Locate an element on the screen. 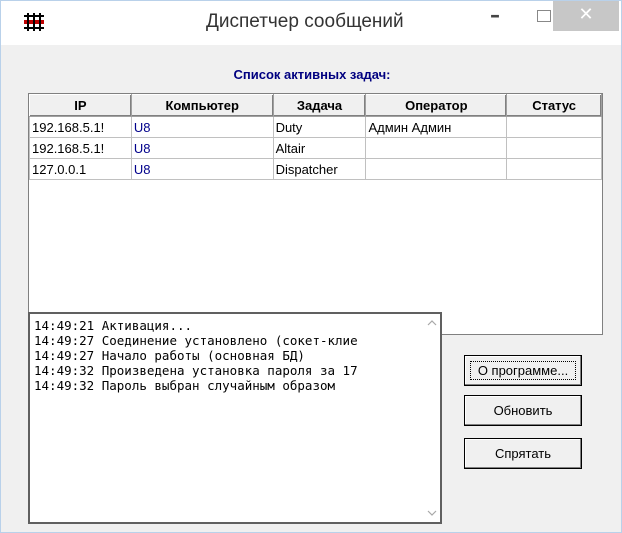 The width and height of the screenshot is (622, 533). refresh-button-label: Обновить is located at coordinates (523, 410).